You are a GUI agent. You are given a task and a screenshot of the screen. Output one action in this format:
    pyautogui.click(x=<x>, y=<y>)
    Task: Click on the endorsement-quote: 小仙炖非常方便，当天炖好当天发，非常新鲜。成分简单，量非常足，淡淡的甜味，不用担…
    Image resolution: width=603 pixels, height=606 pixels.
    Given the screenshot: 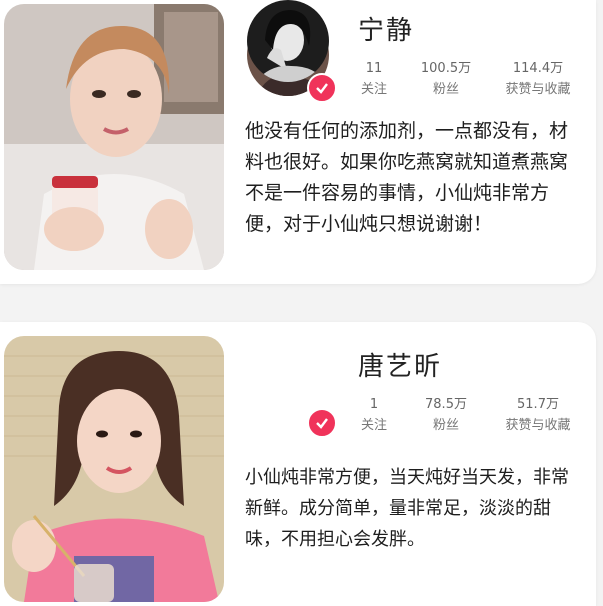 What is the action you would take?
    pyautogui.click(x=407, y=508)
    